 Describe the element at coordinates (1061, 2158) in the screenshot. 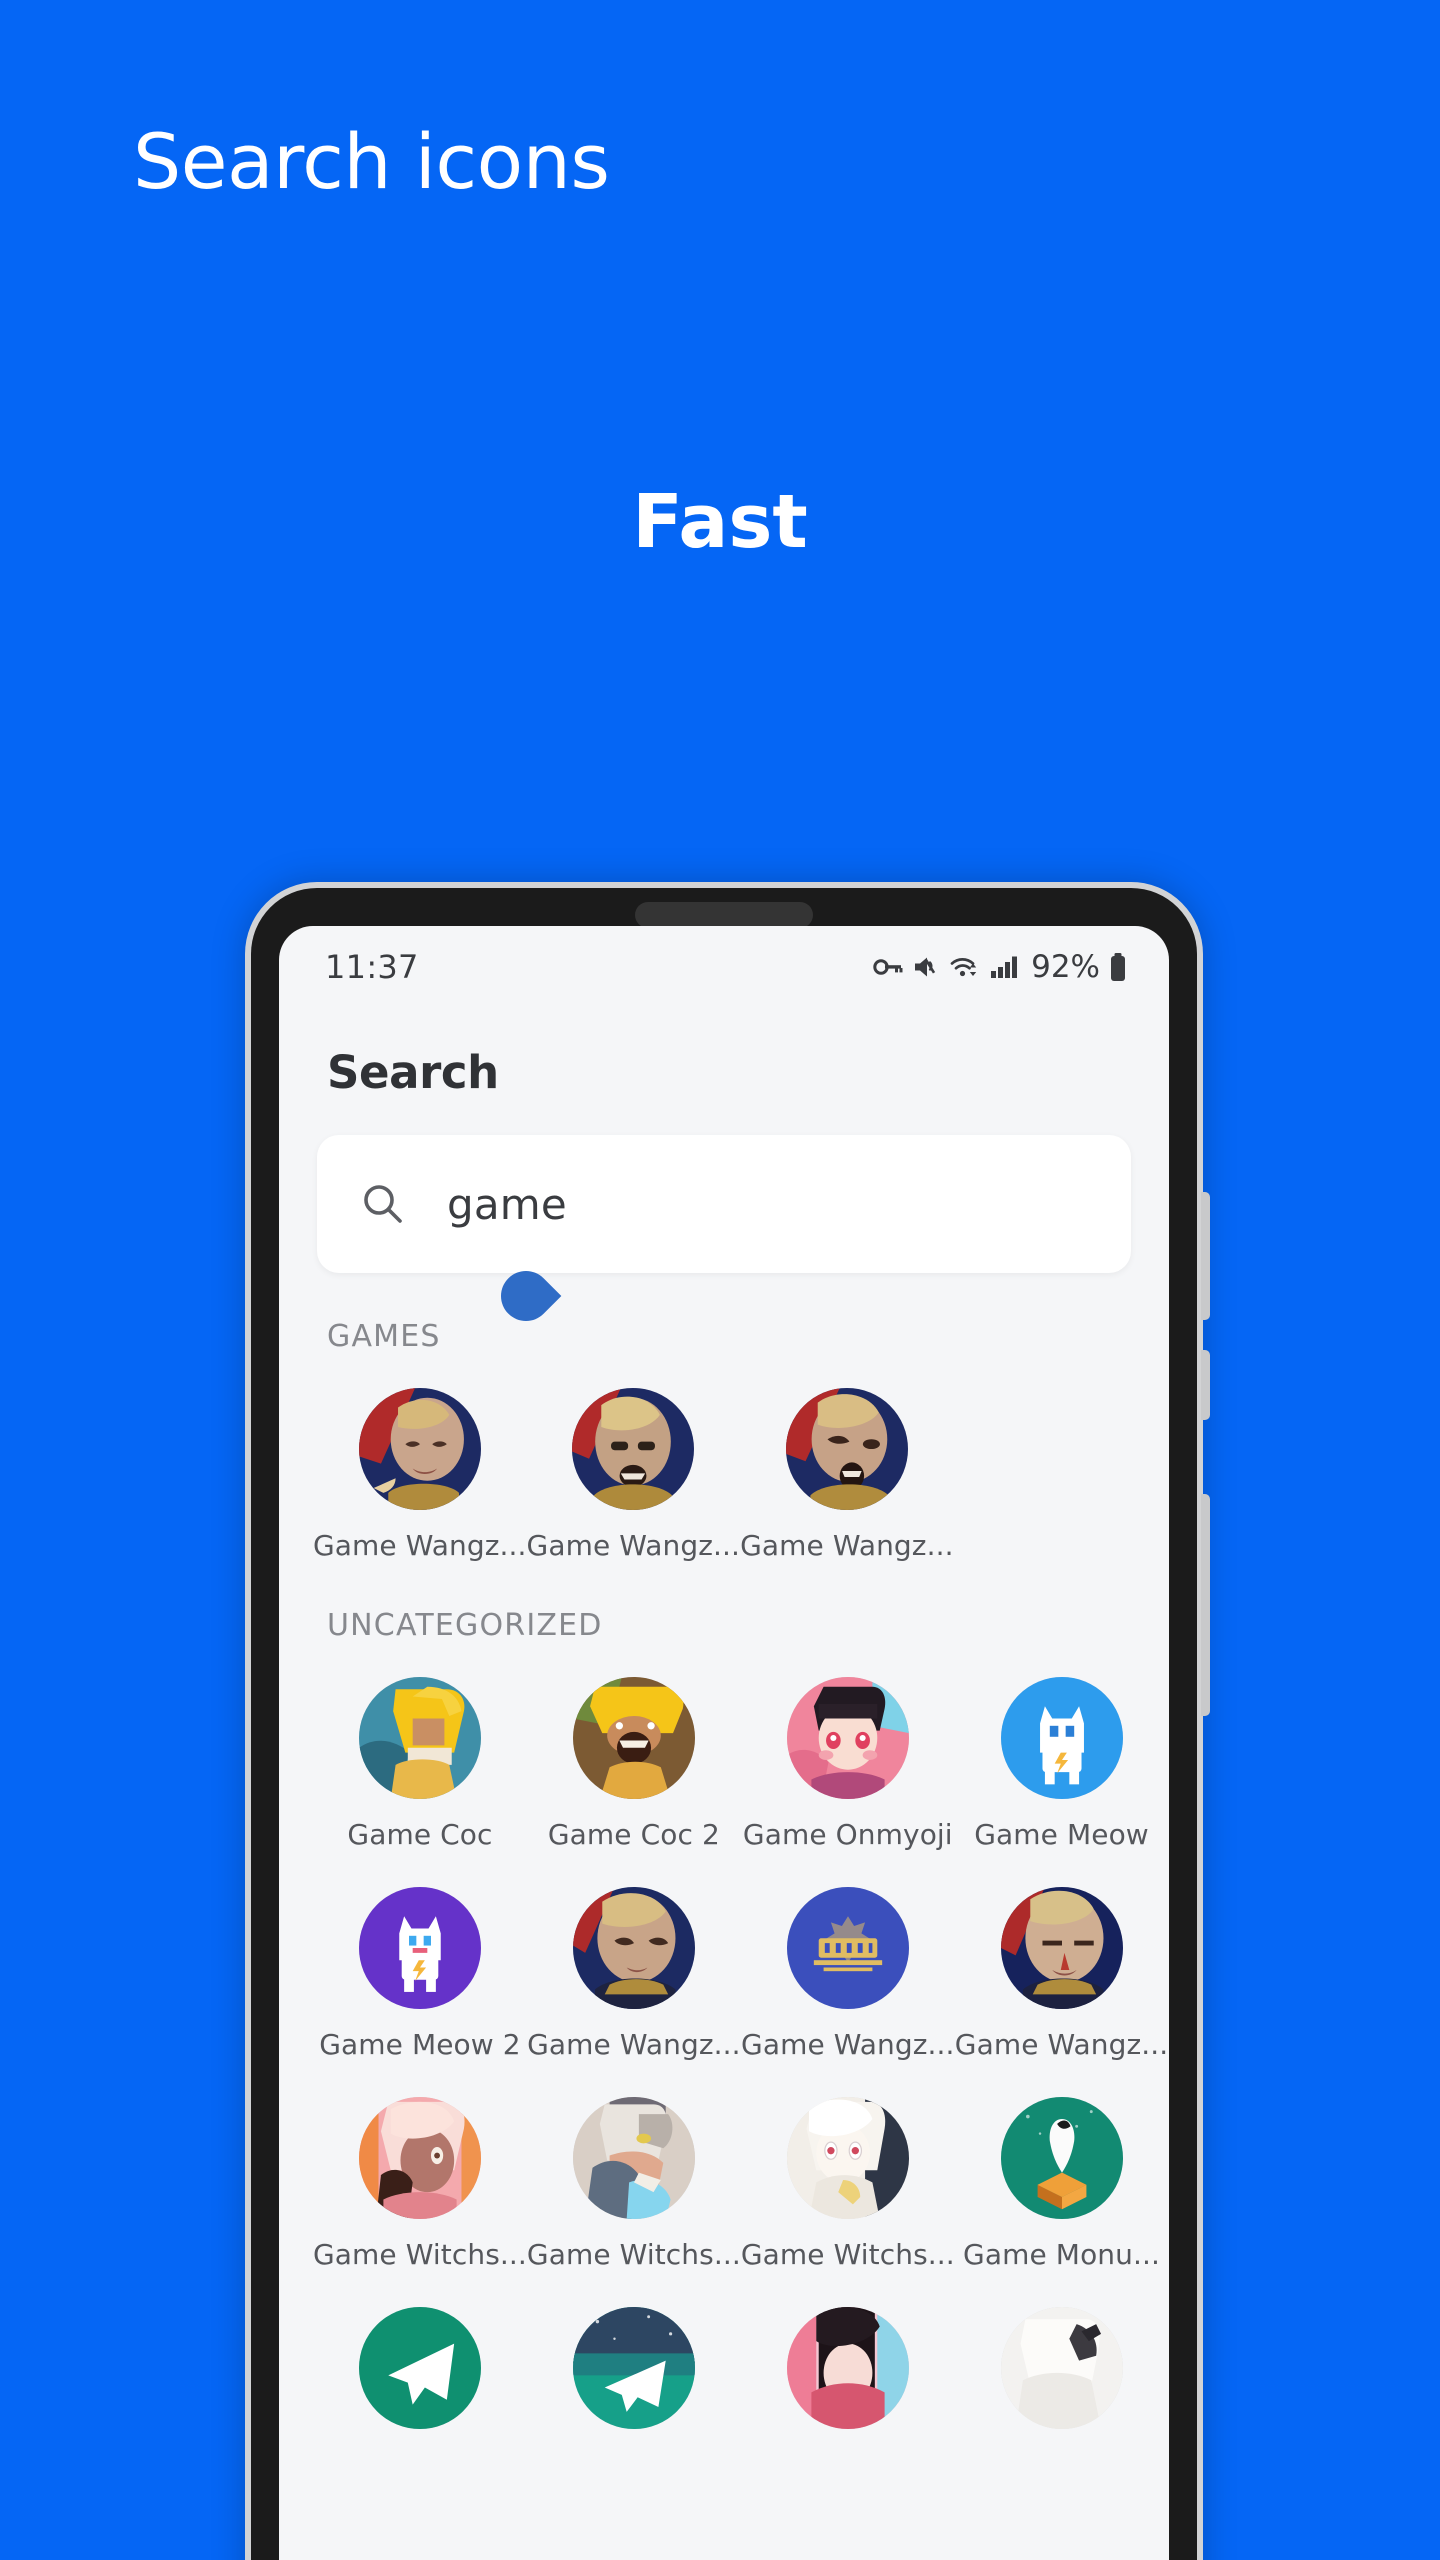

I see `monument-valley-icon` at that location.